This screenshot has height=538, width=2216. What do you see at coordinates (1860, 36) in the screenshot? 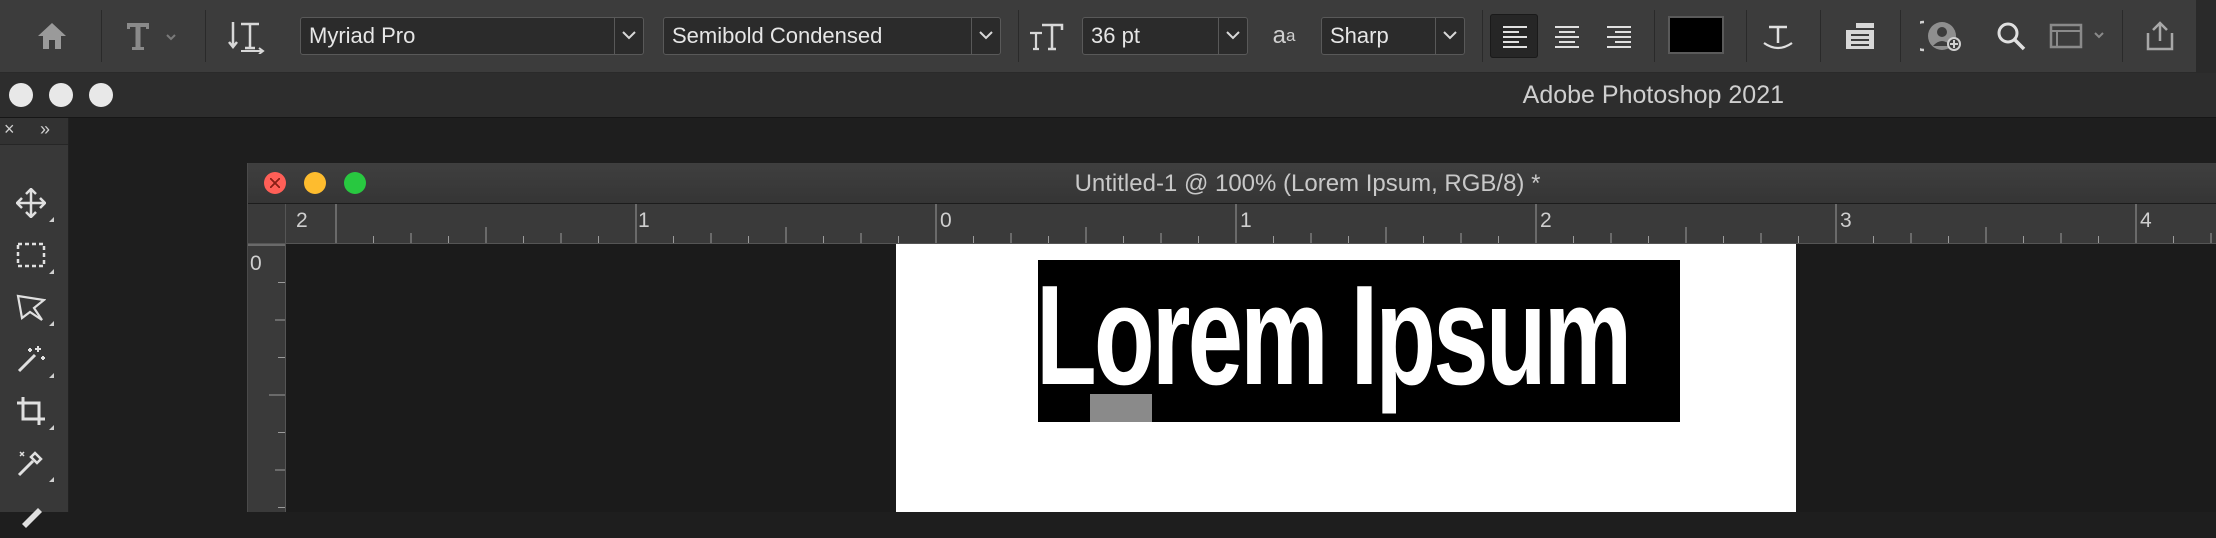
I see `character-panel-icon` at bounding box center [1860, 36].